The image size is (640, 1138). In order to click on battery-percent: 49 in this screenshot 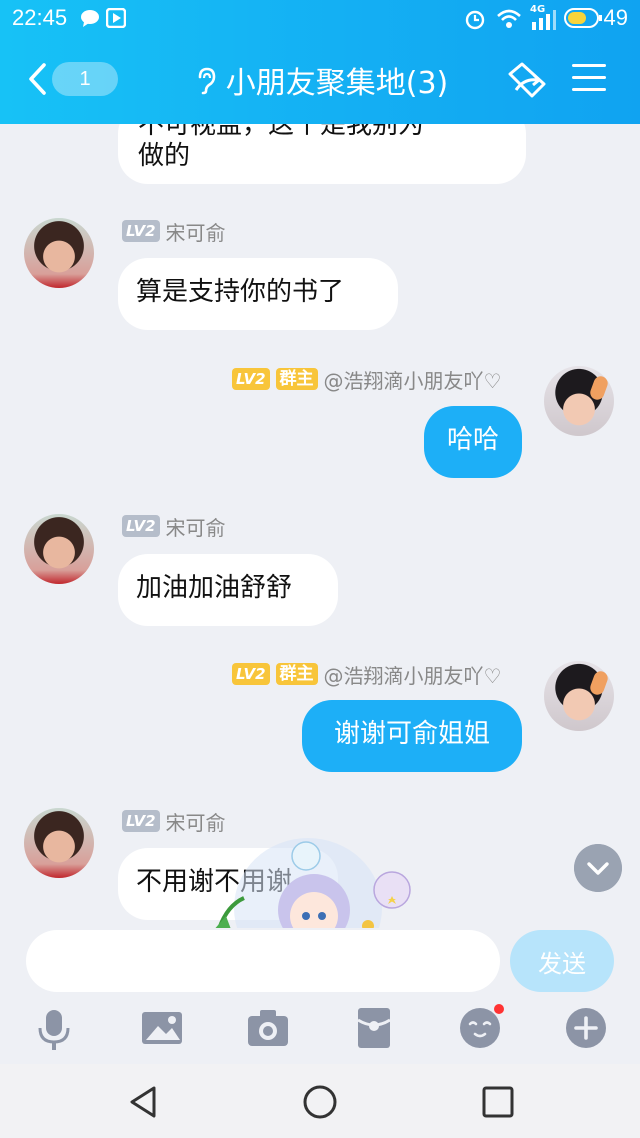, I will do `click(615, 17)`.